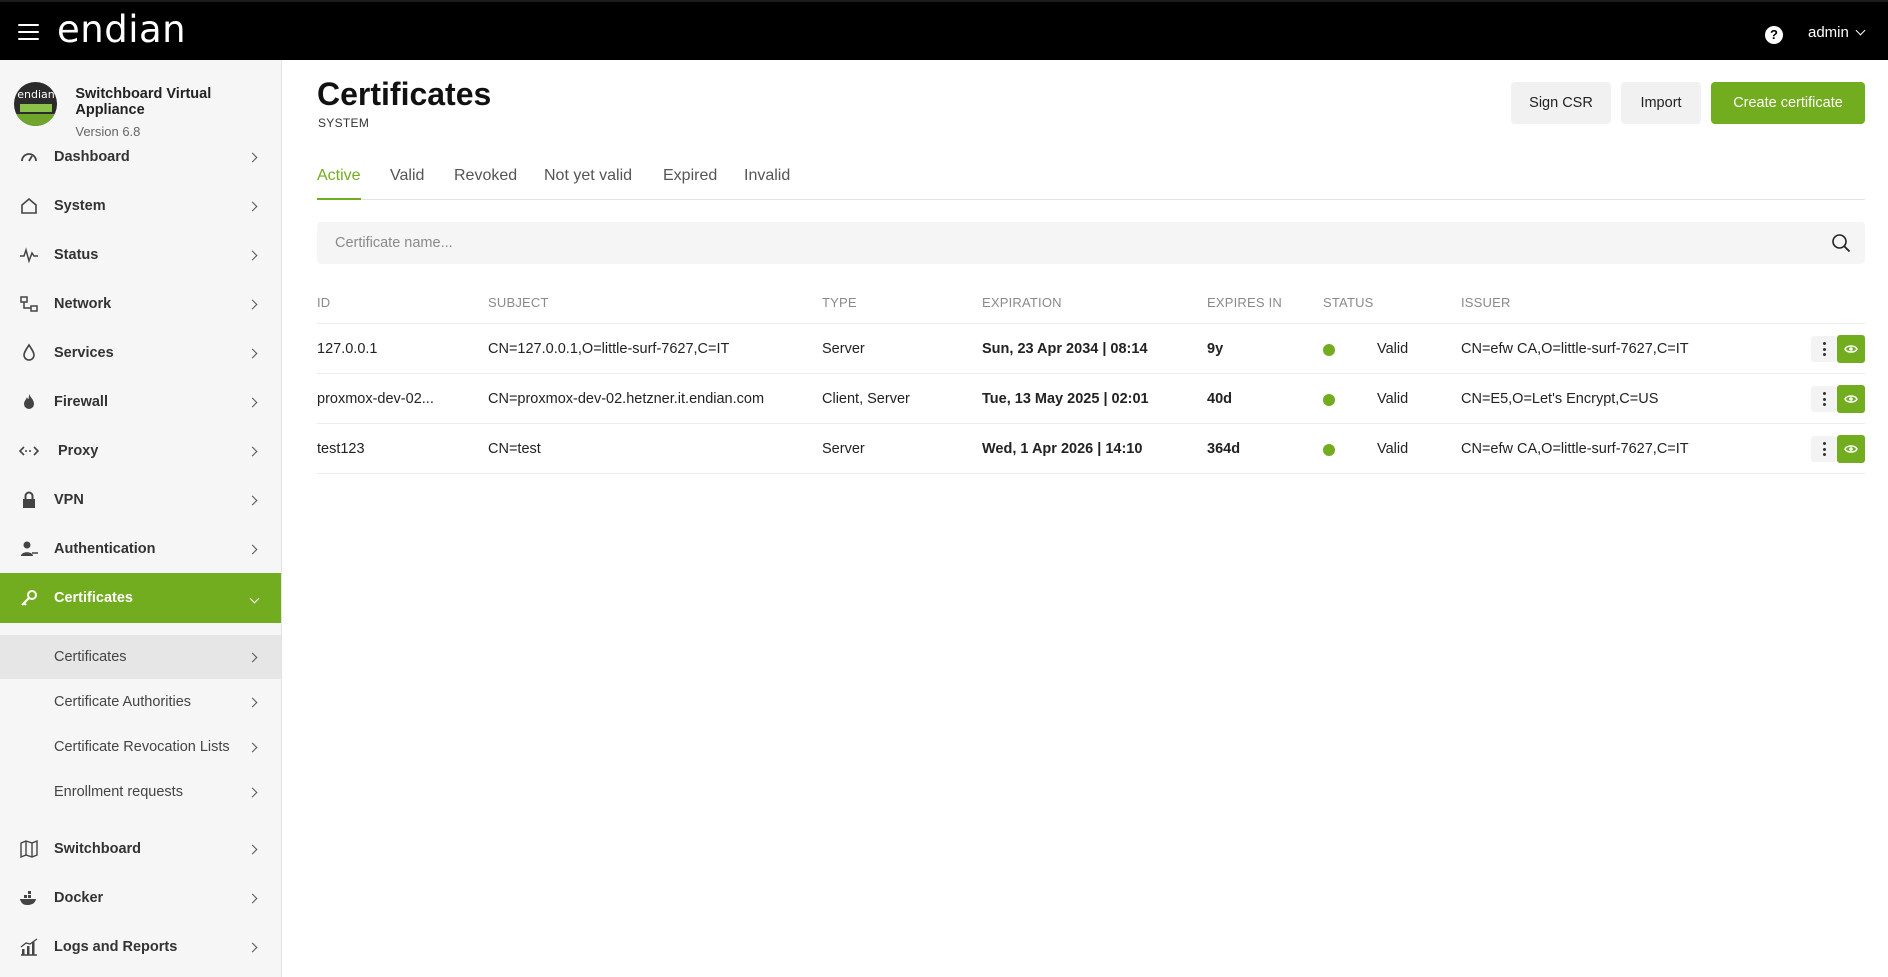 The image size is (1888, 977). Describe the element at coordinates (98, 849) in the screenshot. I see `sidebar-item-label: Switchboard` at that location.